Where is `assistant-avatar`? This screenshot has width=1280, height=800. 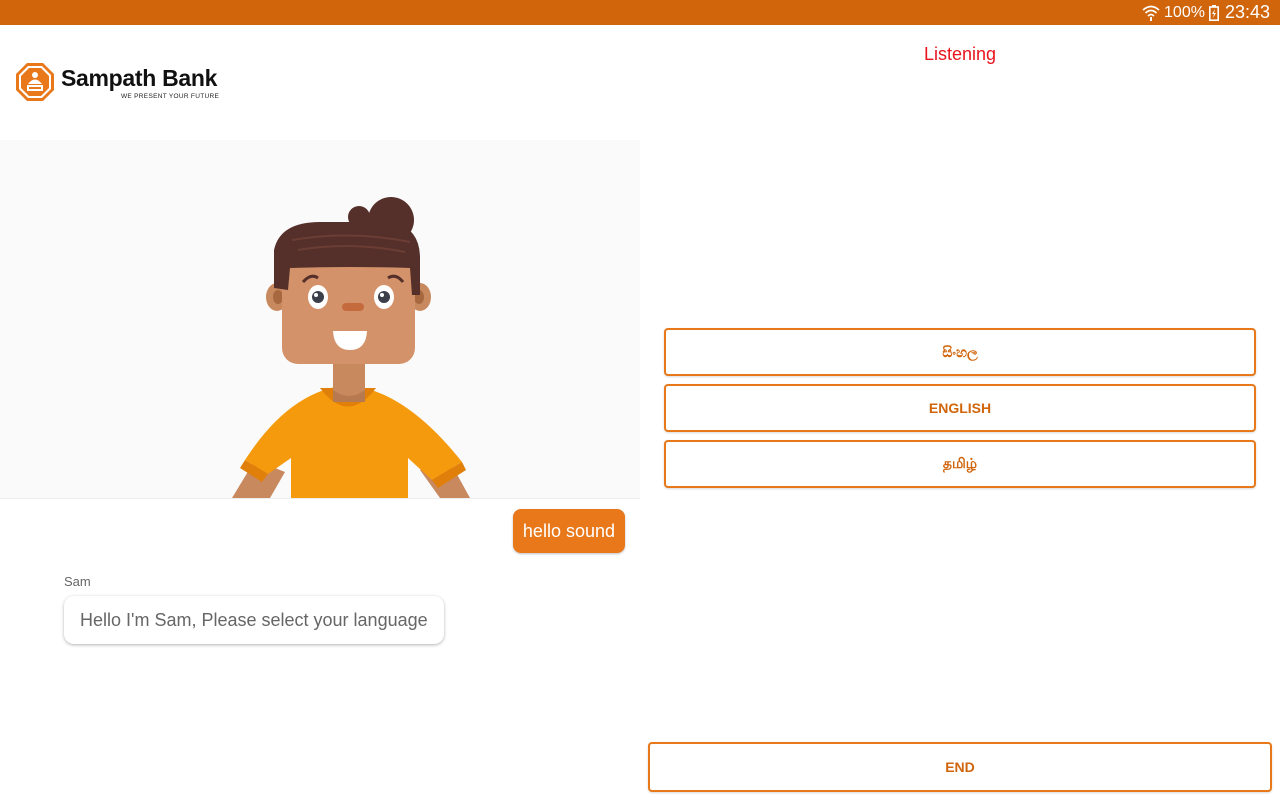 assistant-avatar is located at coordinates (351, 347).